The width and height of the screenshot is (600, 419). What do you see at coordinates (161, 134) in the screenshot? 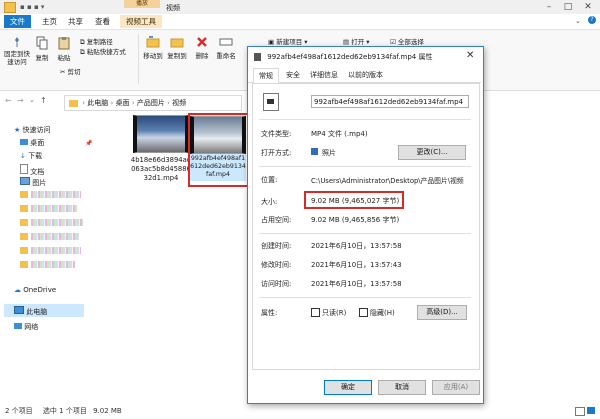
I see `video-thumbnail` at bounding box center [161, 134].